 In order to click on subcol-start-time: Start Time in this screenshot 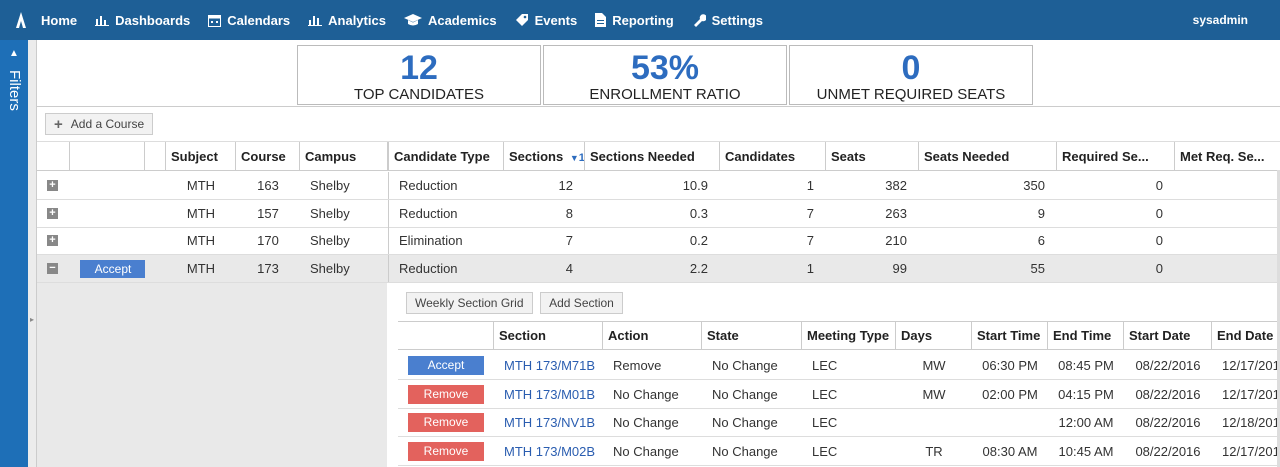, I will do `click(1010, 336)`.